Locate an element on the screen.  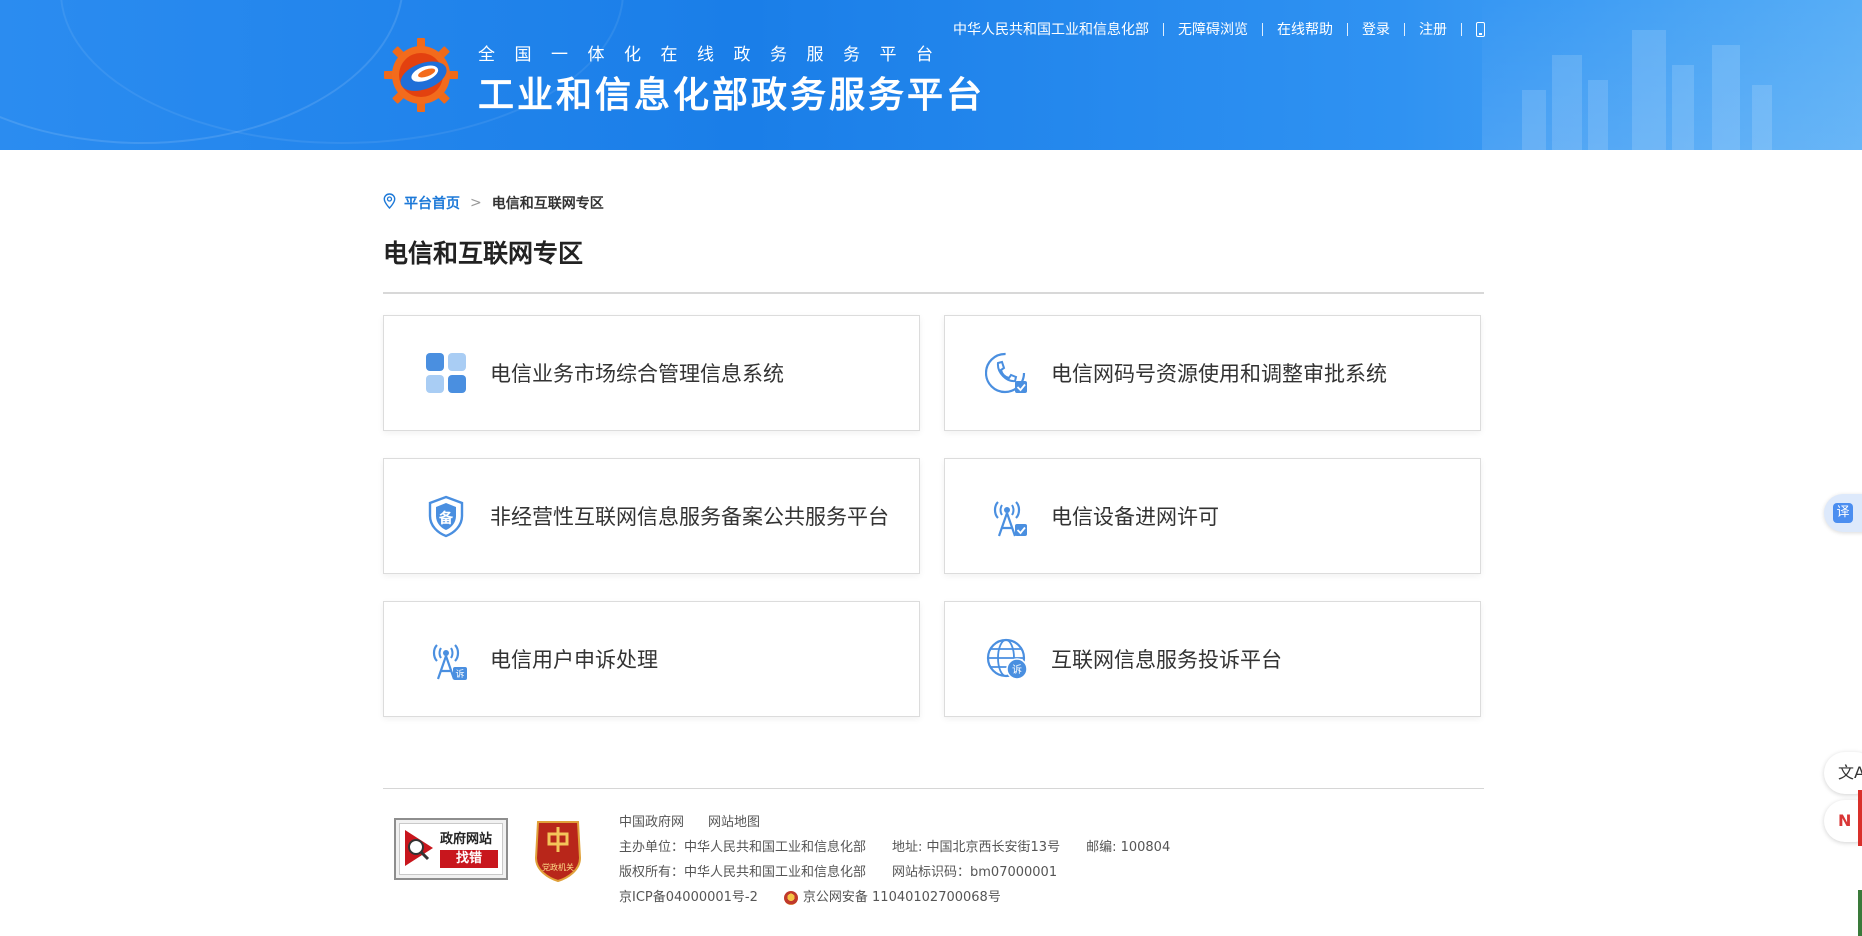
card-telecom-market-system: 电信业务市场综合管理信息系统 is located at coordinates (651, 373).